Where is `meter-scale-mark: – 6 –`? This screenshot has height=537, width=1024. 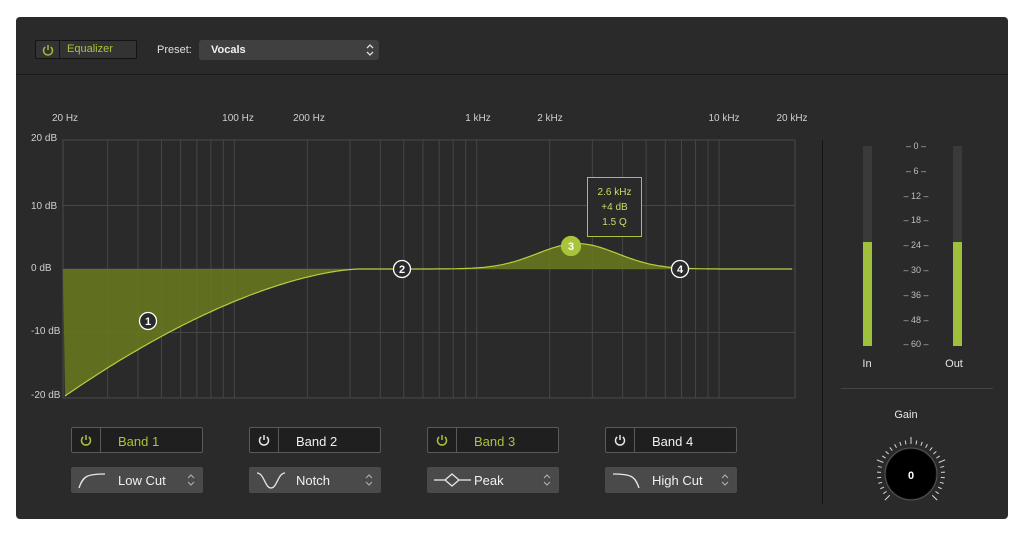 meter-scale-mark: – 6 – is located at coordinates (916, 170).